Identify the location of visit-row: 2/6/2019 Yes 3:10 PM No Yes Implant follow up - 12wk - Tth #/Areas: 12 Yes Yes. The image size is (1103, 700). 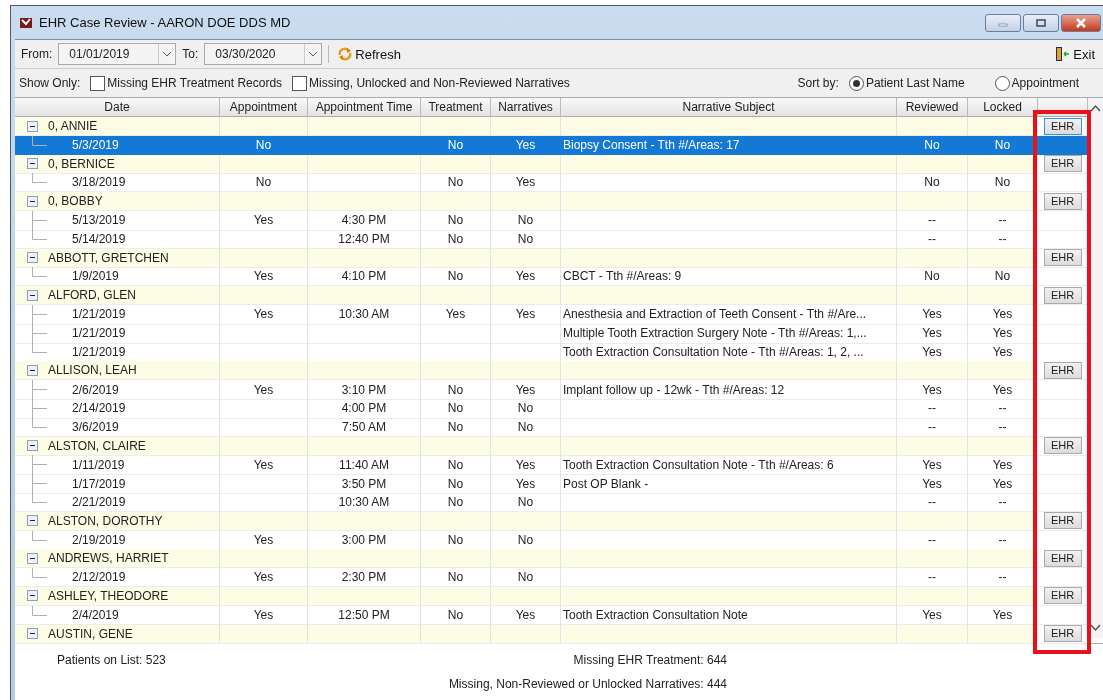
(551, 389).